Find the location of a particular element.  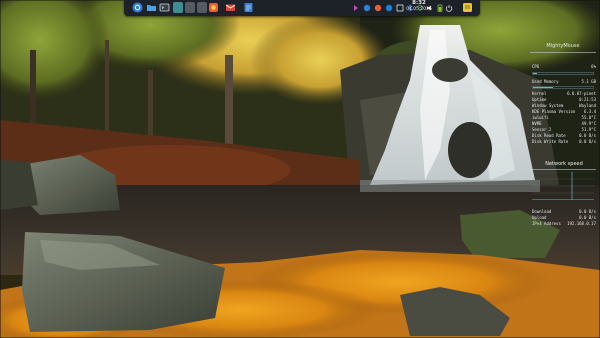

clock: 8:32 01.05.2025 is located at coordinates (419, 6).